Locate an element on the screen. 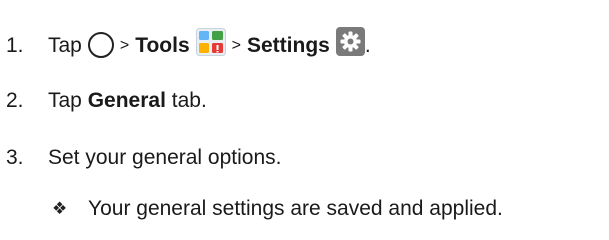 Image resolution: width=609 pixels, height=240 pixels. step-number: 3. is located at coordinates (15, 157).